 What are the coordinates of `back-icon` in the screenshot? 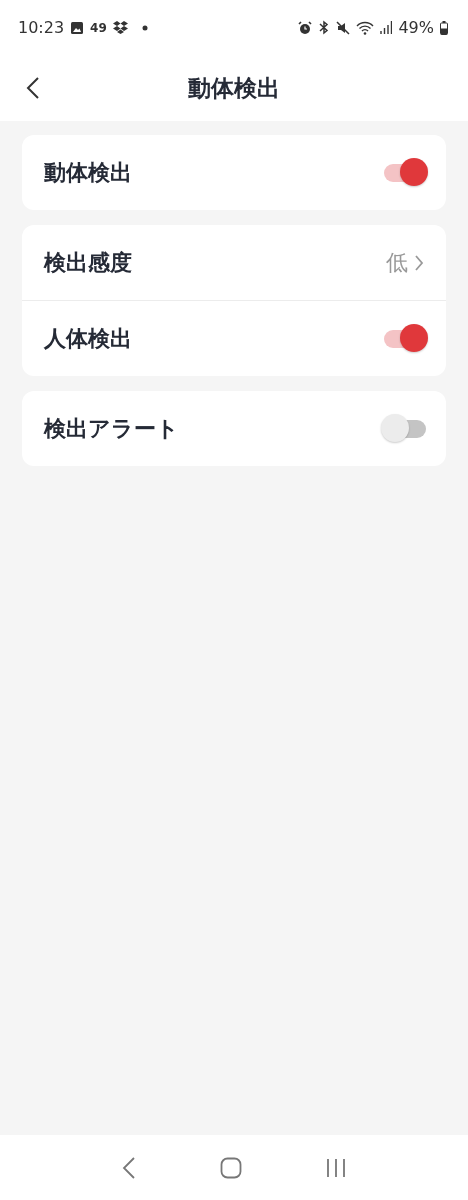 It's located at (33, 88).